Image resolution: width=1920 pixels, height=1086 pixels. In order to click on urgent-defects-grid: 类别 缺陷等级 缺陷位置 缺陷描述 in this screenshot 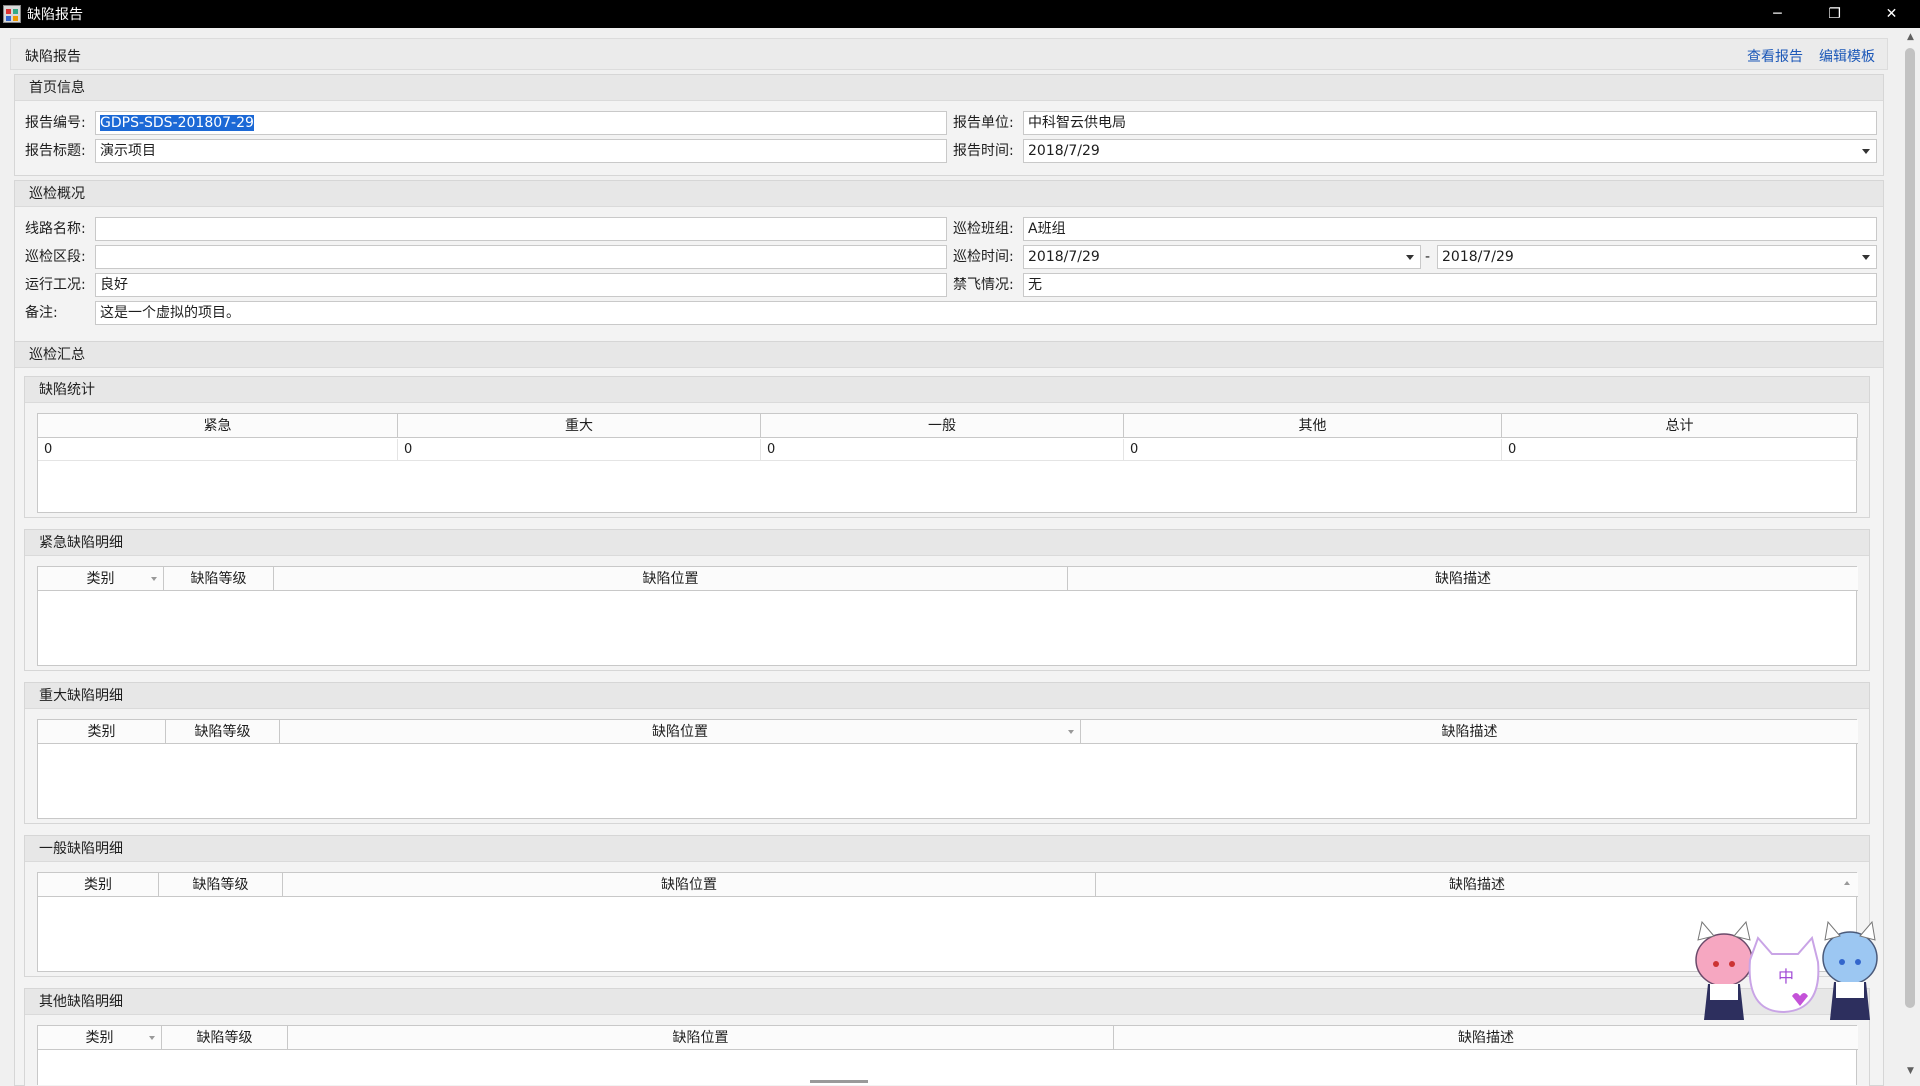, I will do `click(947, 616)`.